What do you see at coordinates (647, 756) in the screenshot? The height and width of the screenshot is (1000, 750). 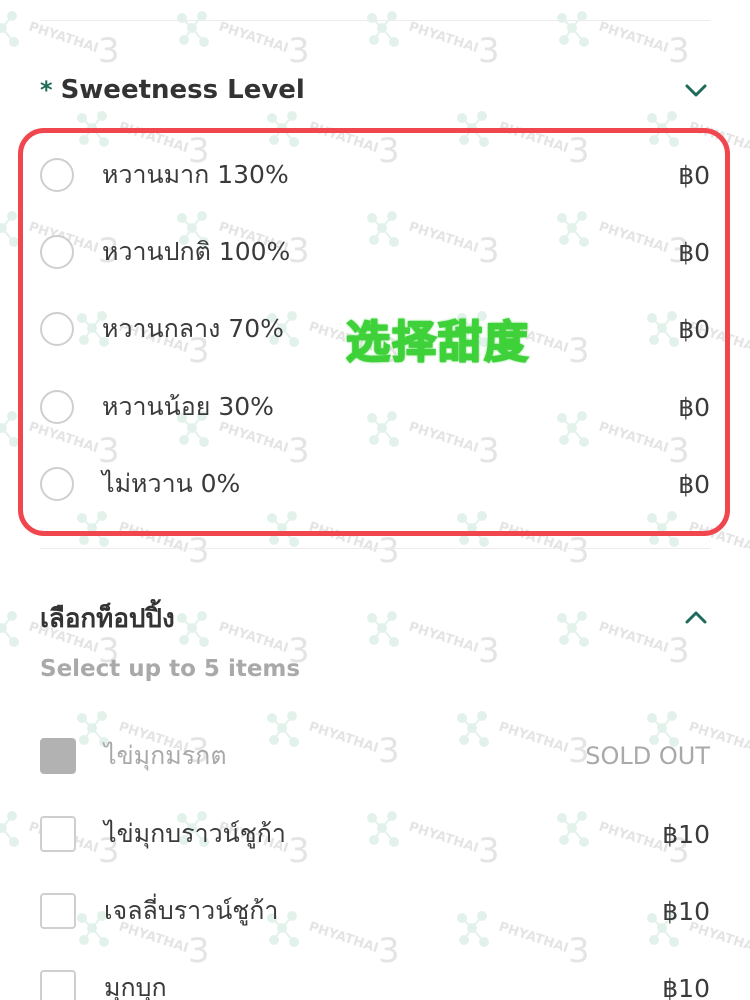 I see `sold-out-label: SOLD OUT` at bounding box center [647, 756].